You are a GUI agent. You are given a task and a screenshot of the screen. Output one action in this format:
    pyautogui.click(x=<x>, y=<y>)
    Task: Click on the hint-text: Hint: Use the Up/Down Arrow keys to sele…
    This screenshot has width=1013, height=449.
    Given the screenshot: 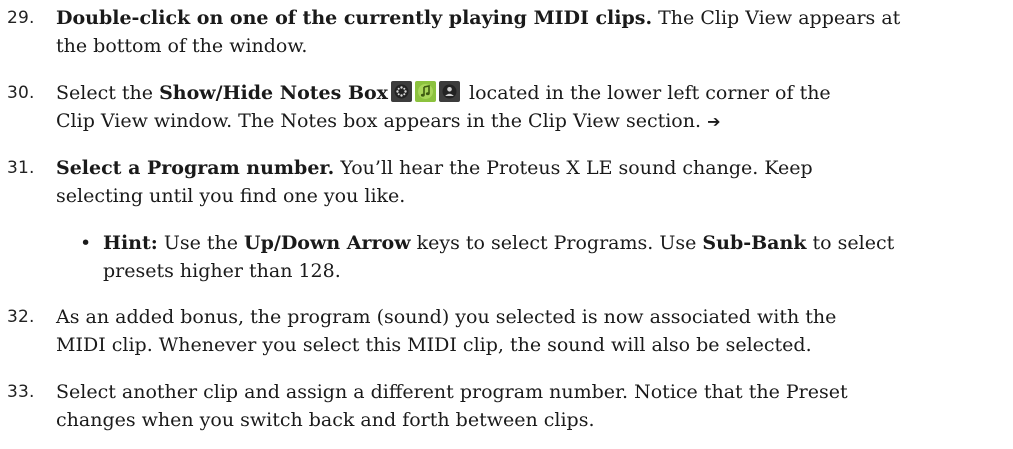 What is the action you would take?
    pyautogui.click(x=555, y=257)
    